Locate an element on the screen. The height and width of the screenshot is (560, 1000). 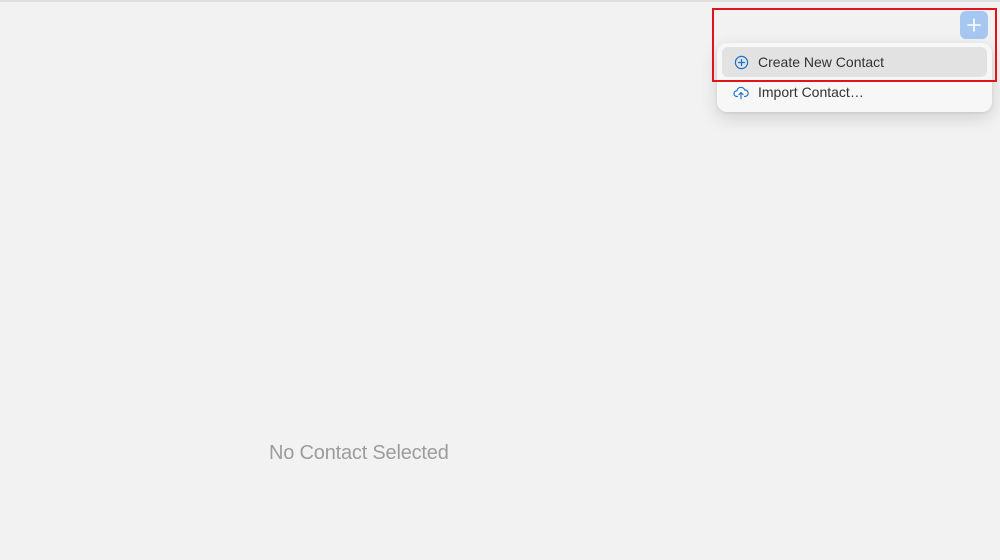
cloud-upload-icon is located at coordinates (741, 92).